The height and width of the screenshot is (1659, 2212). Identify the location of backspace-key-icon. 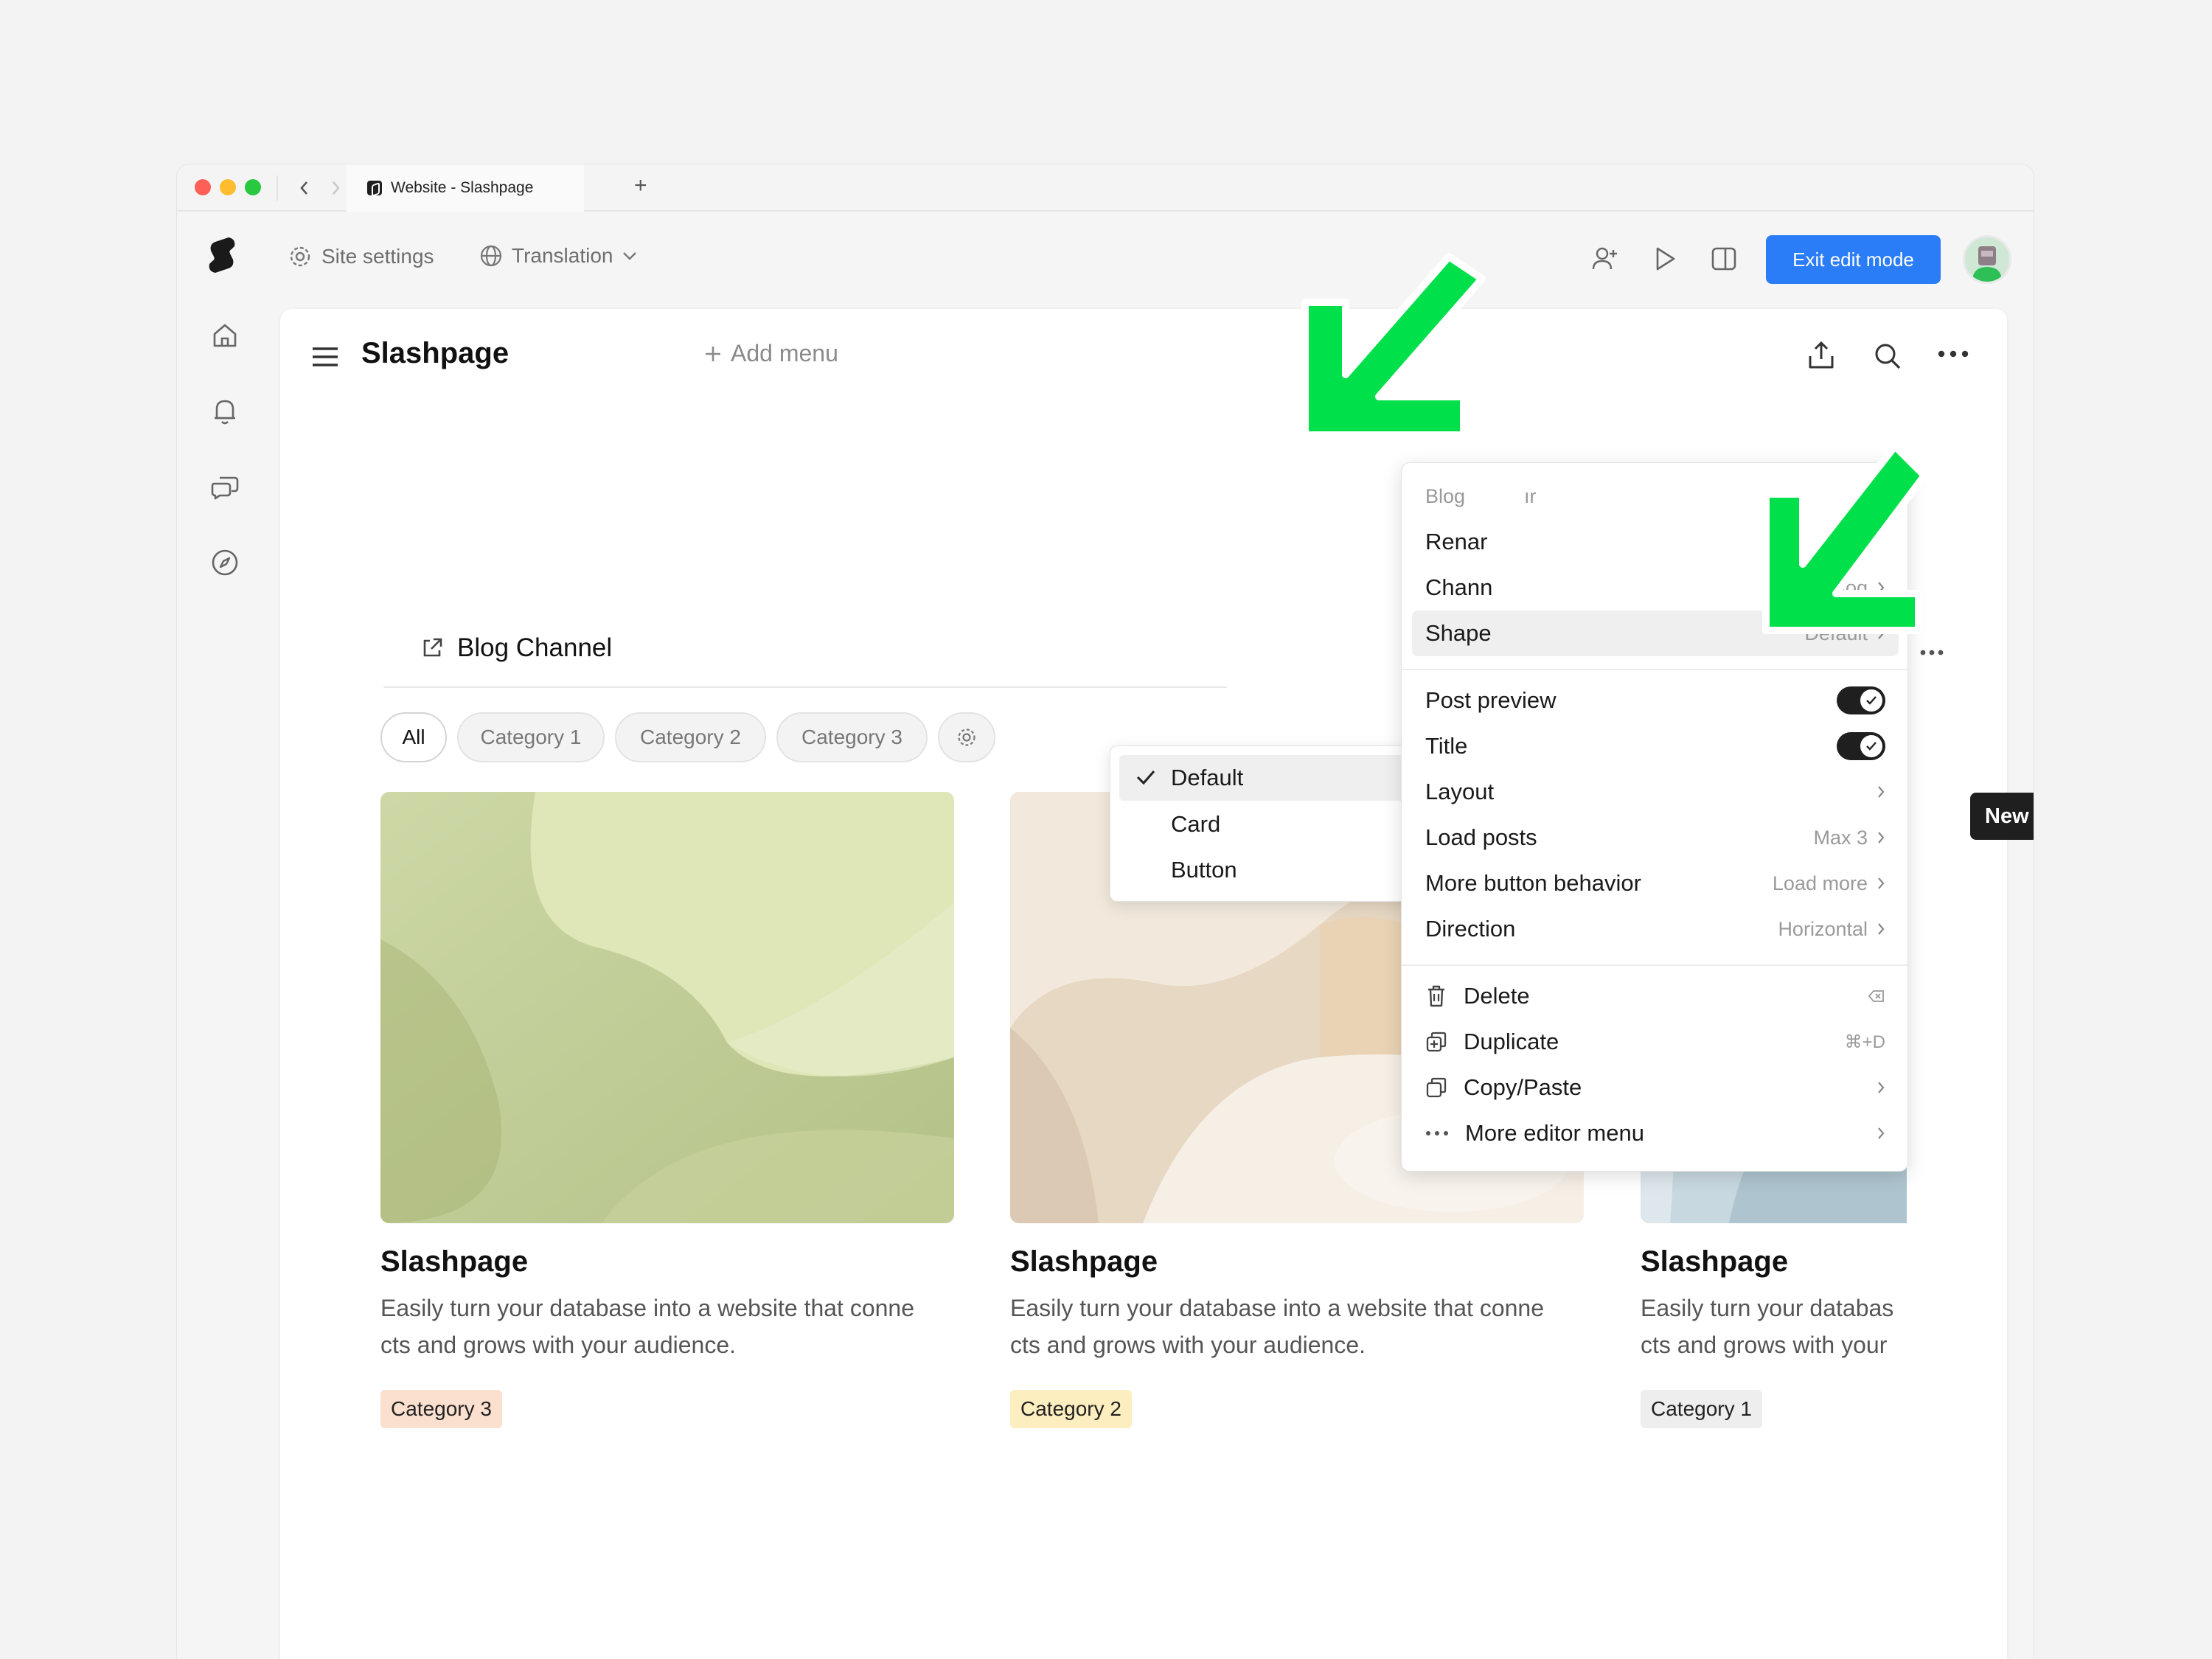
(1876, 996).